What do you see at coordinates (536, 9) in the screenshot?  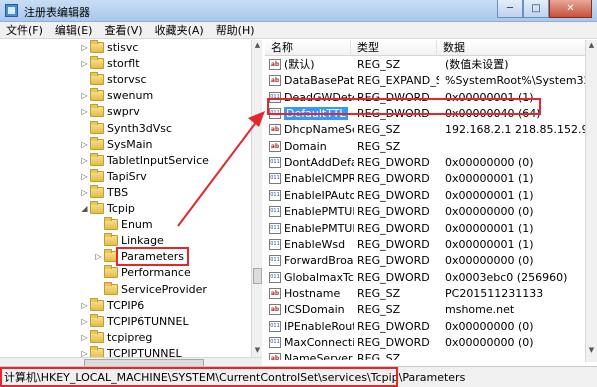 I see `maximize-button: □` at bounding box center [536, 9].